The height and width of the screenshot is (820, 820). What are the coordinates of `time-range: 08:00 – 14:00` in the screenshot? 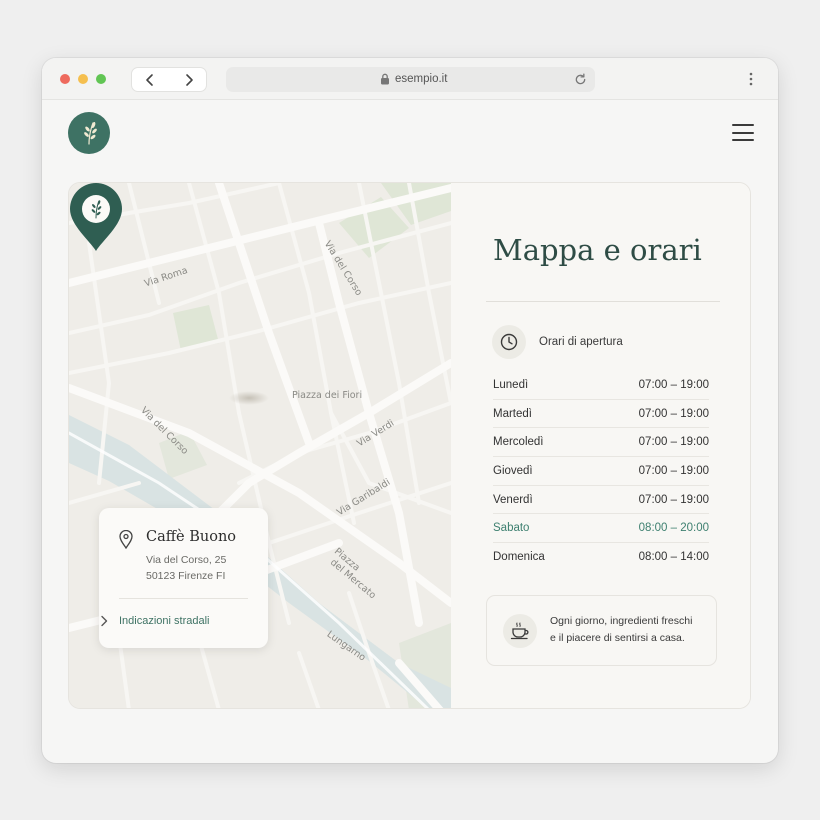 It's located at (673, 557).